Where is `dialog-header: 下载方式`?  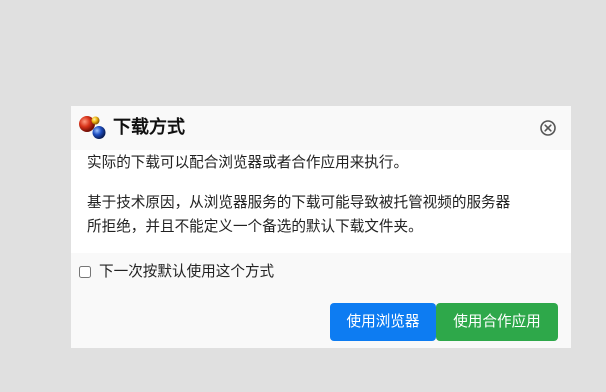
dialog-header: 下载方式 is located at coordinates (321, 128).